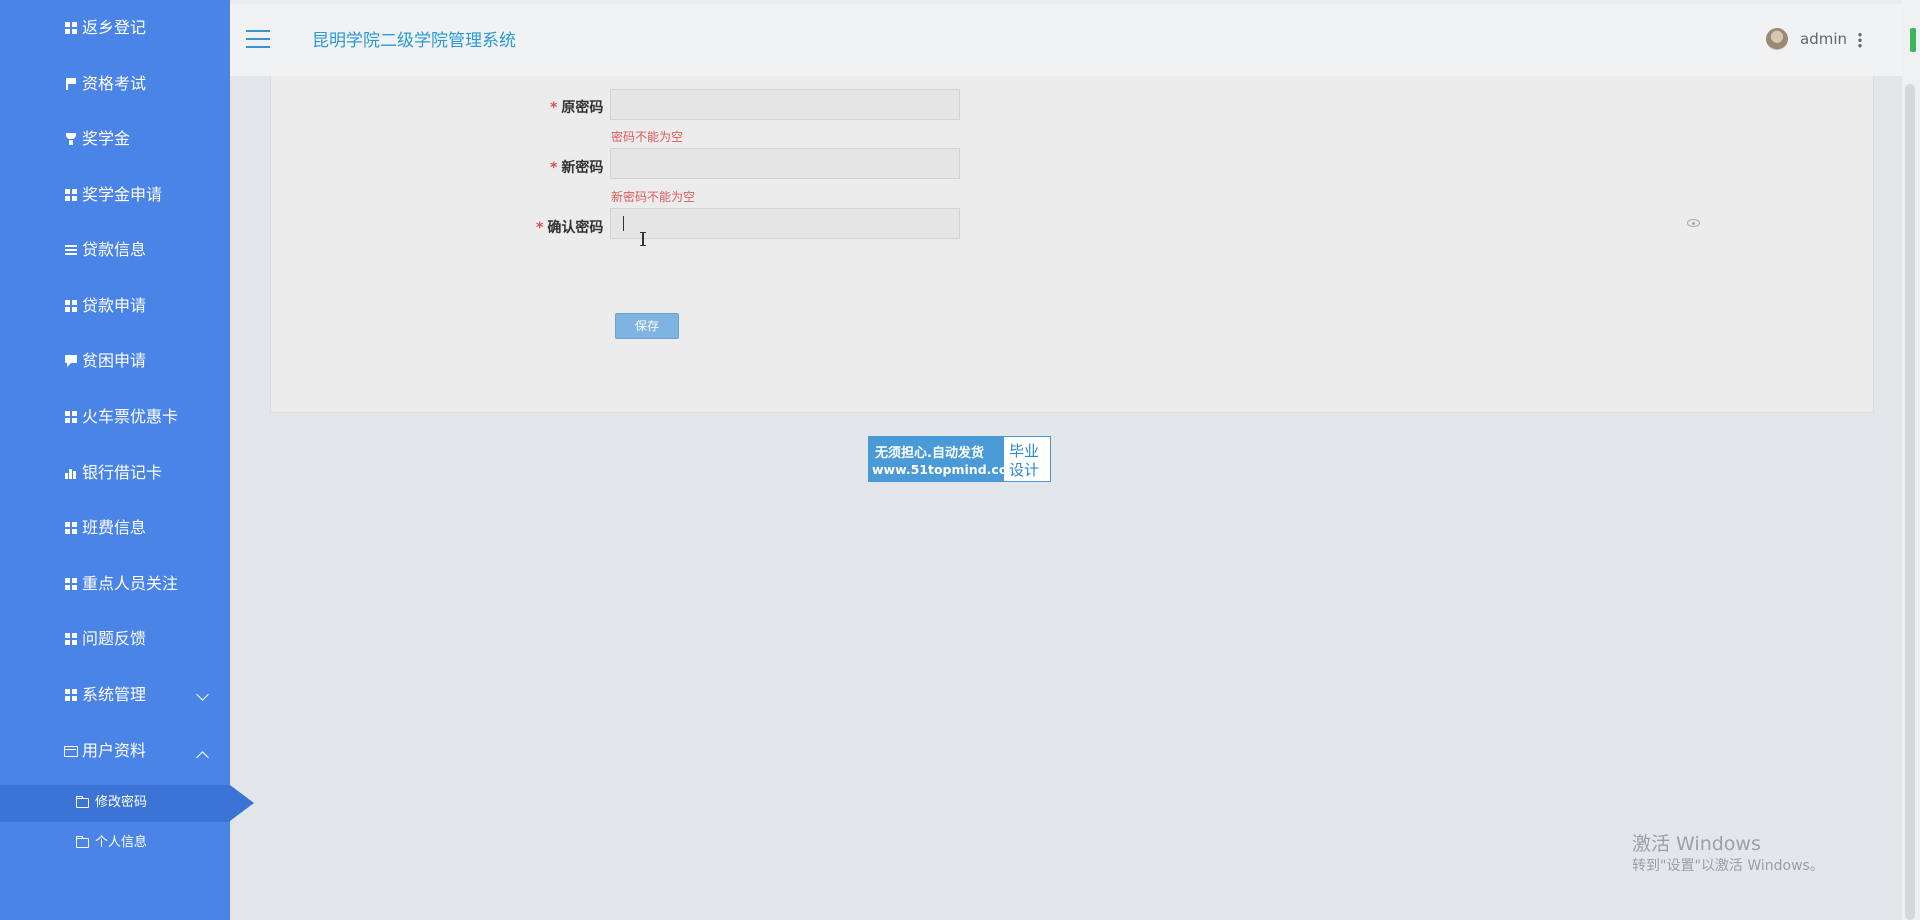 This screenshot has width=1920, height=920. I want to click on scroll-indicator, so click(1913, 40).